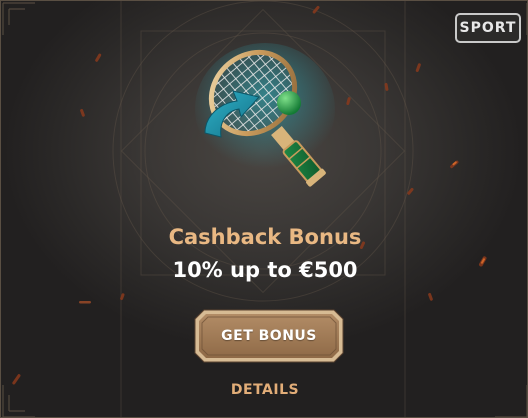  What do you see at coordinates (488, 28) in the screenshot?
I see `sport-badge: SPORT` at bounding box center [488, 28].